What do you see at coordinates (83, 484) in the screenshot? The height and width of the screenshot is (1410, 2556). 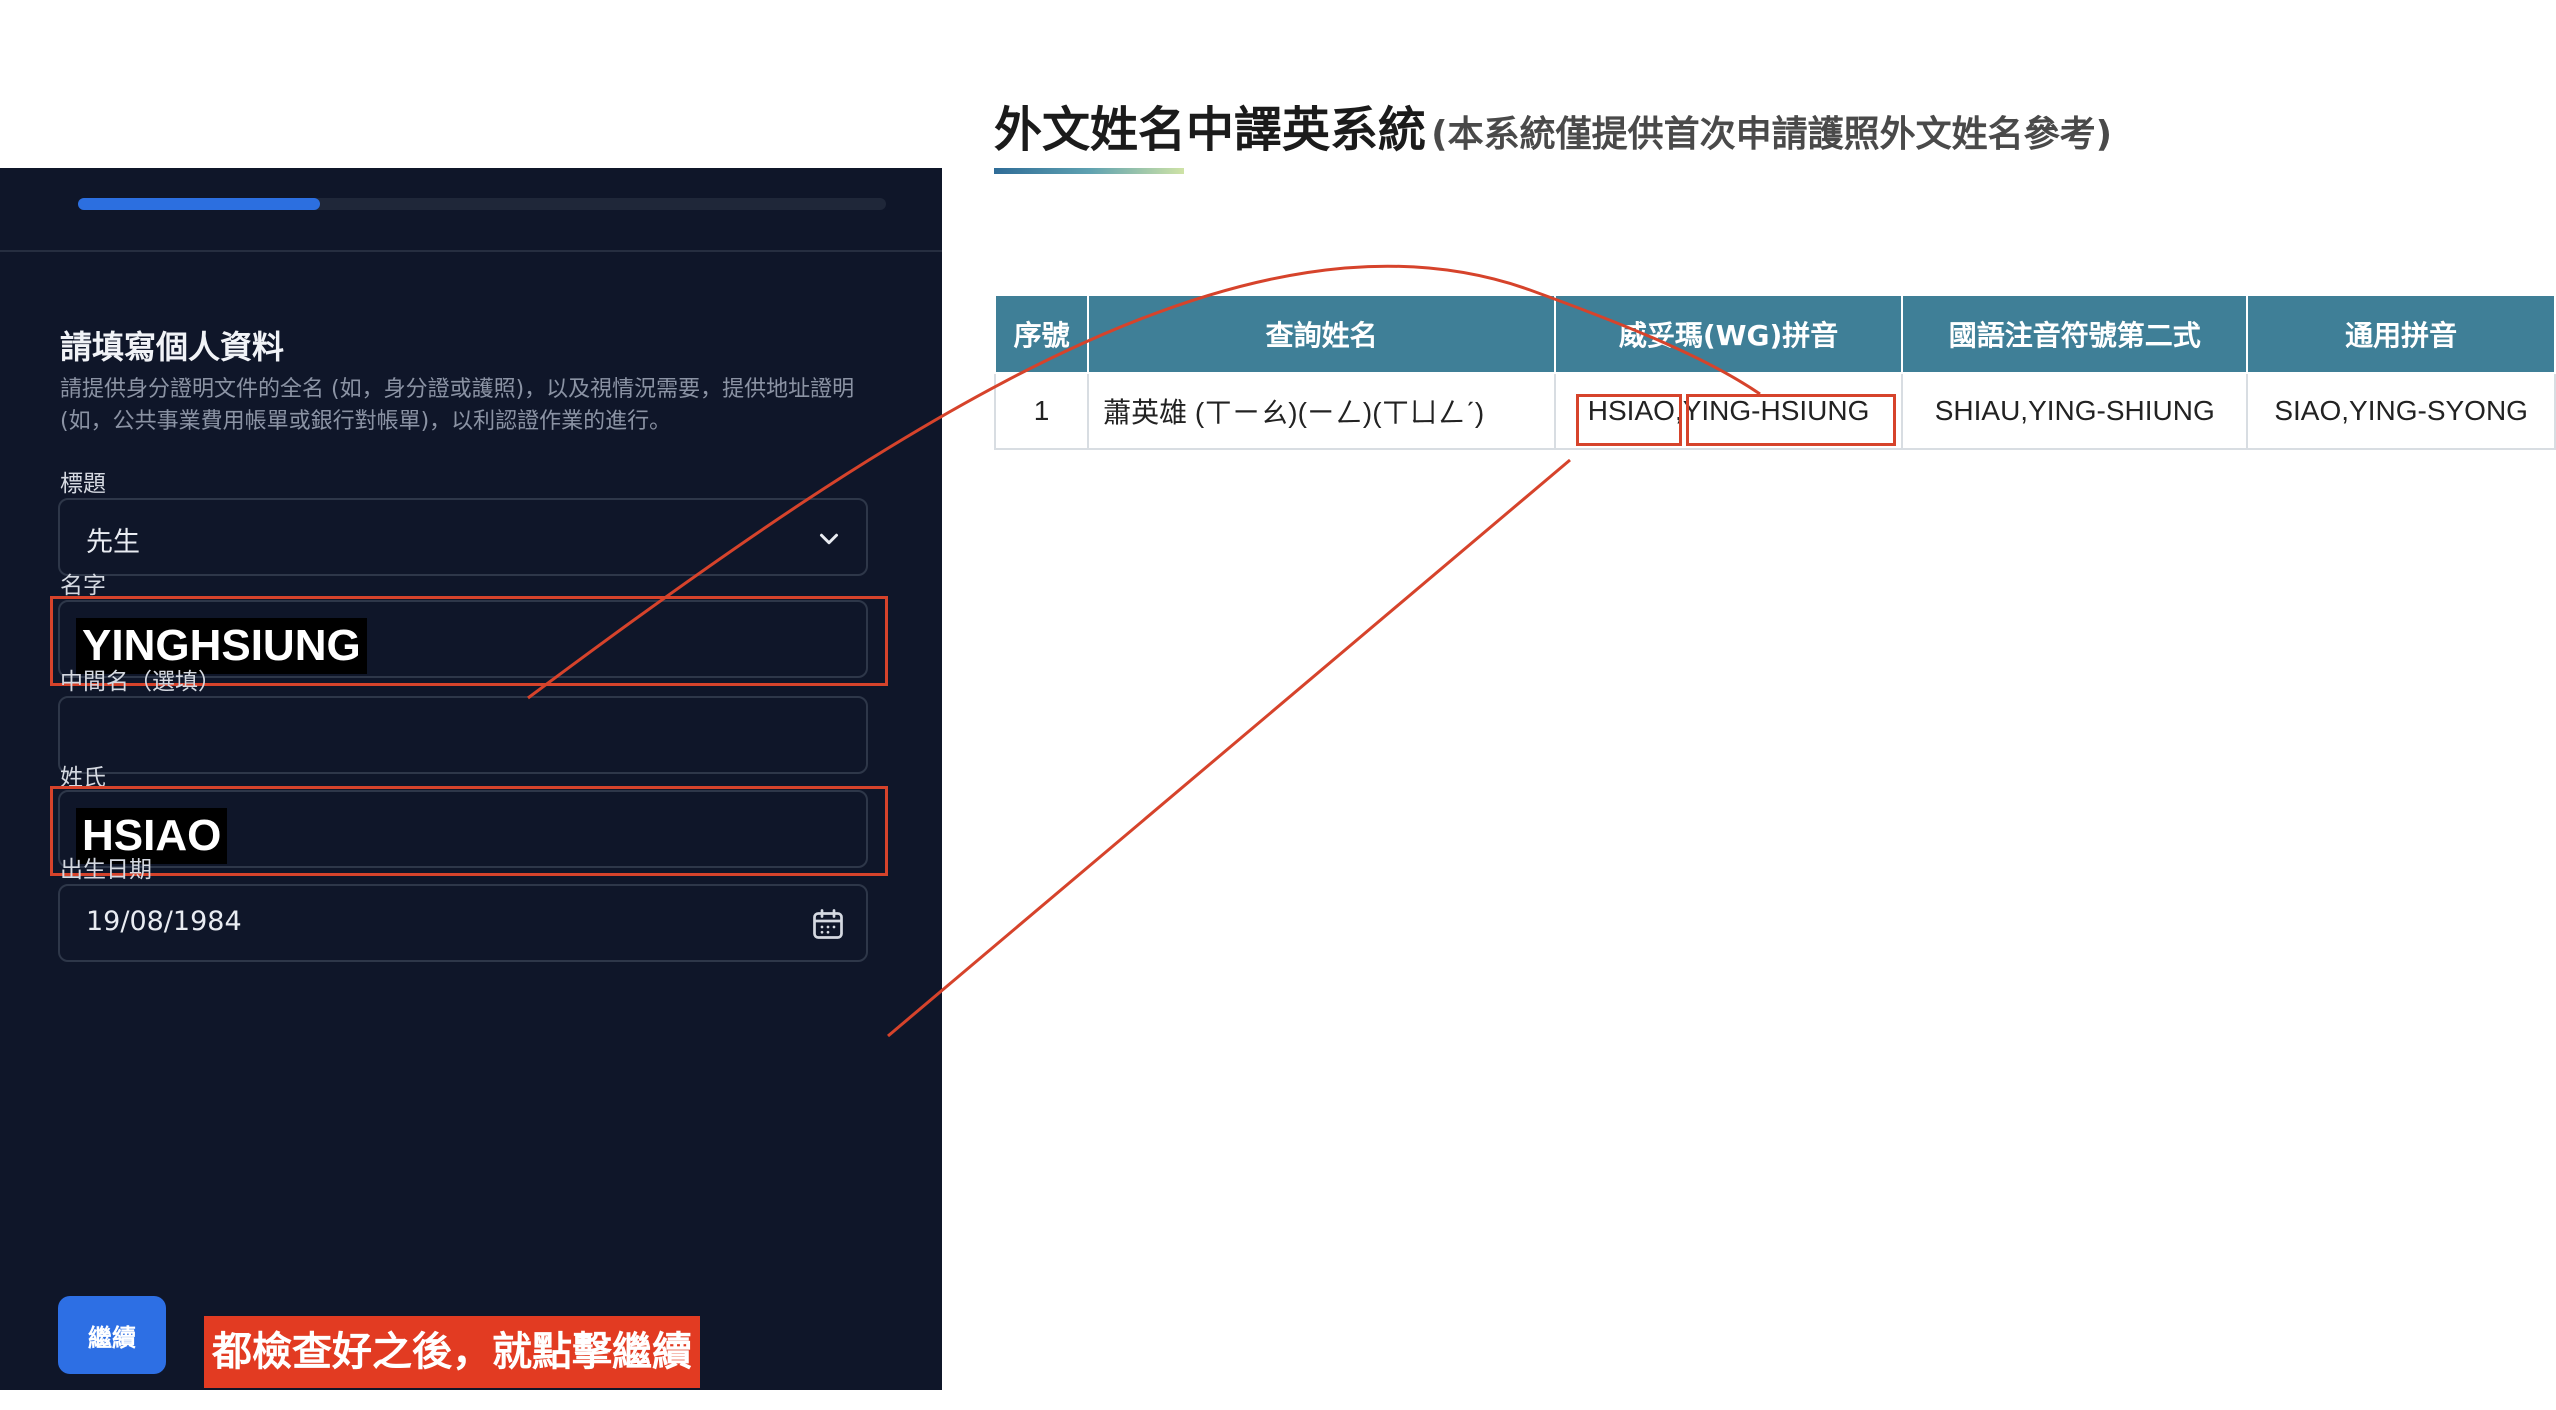 I see `title-label: 標題` at bounding box center [83, 484].